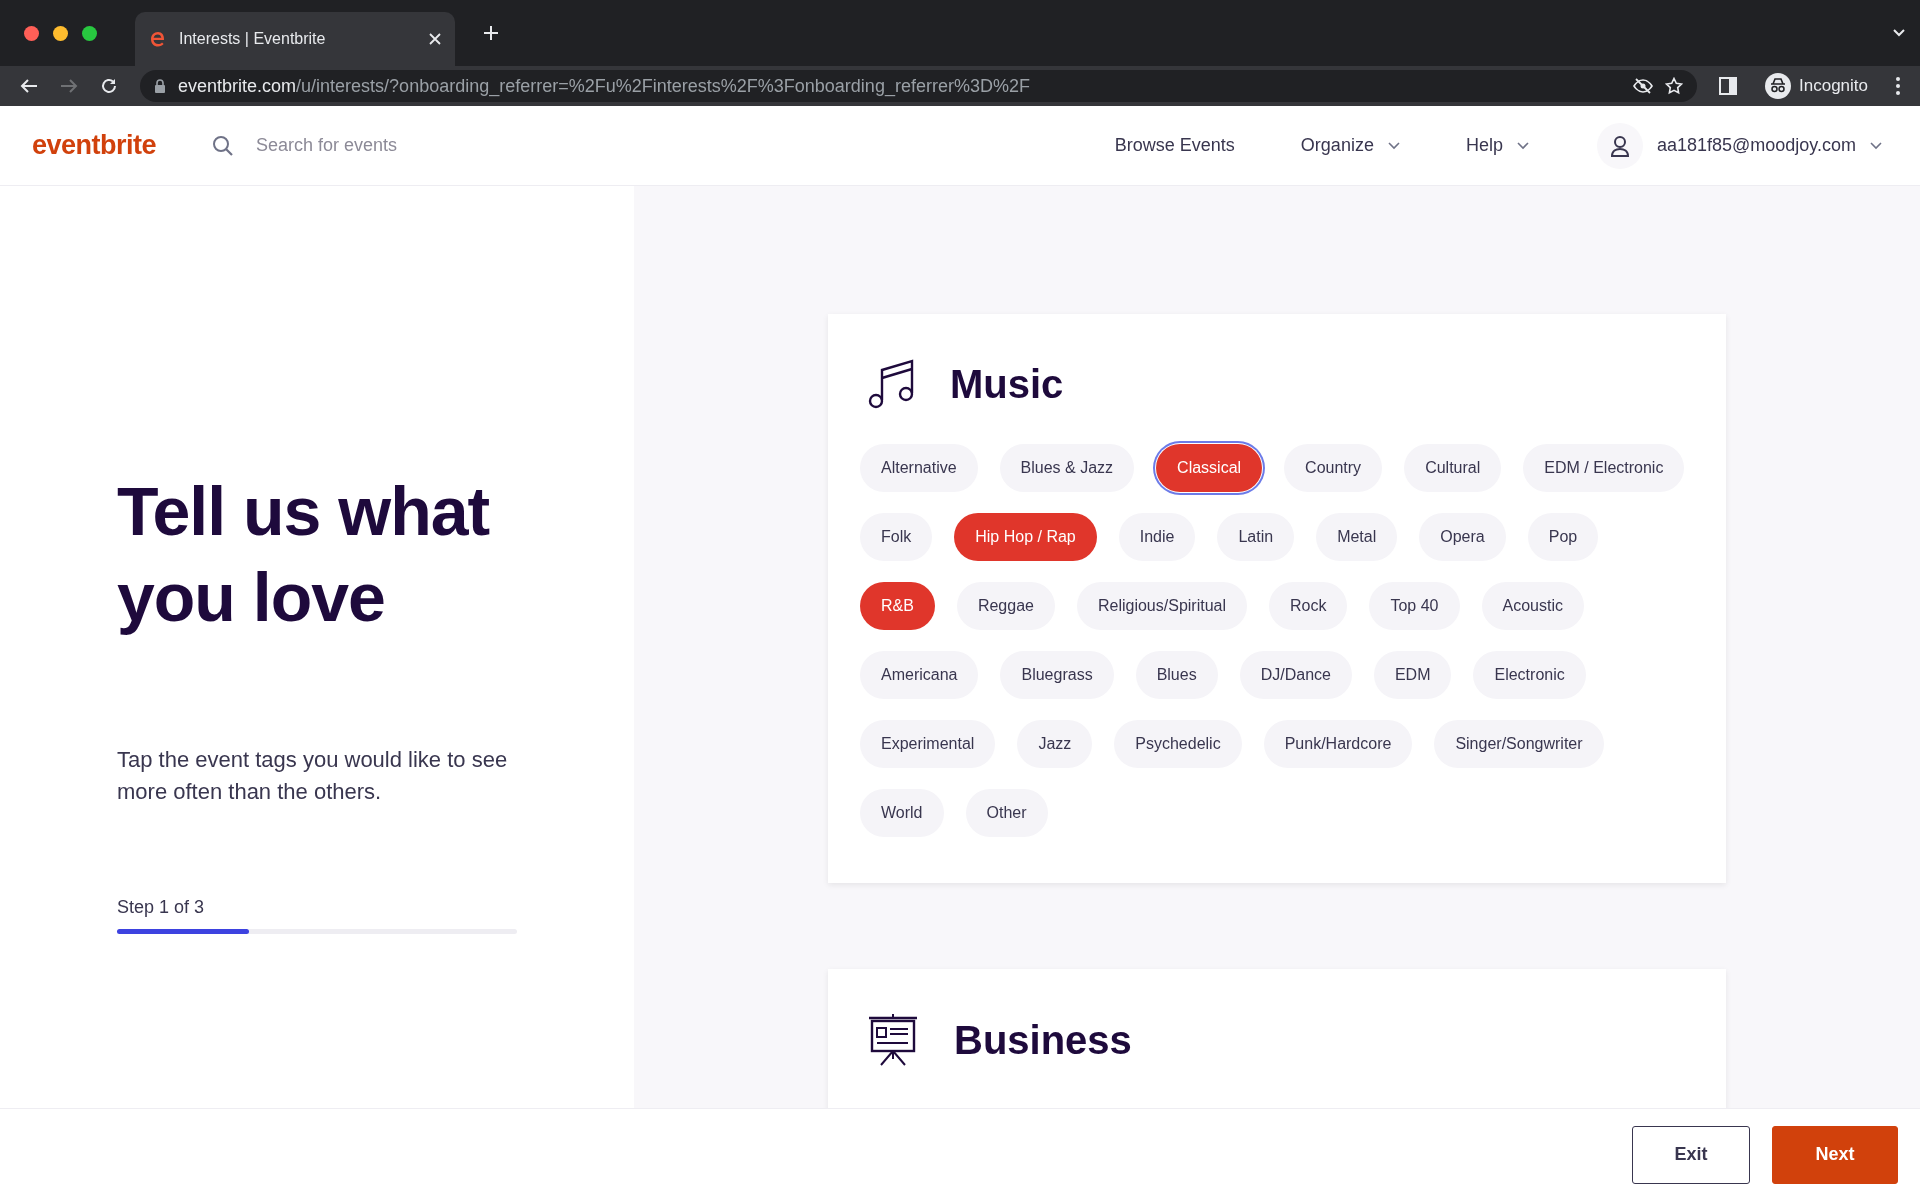  I want to click on tag-chip: EDM / Electronic, so click(1604, 468).